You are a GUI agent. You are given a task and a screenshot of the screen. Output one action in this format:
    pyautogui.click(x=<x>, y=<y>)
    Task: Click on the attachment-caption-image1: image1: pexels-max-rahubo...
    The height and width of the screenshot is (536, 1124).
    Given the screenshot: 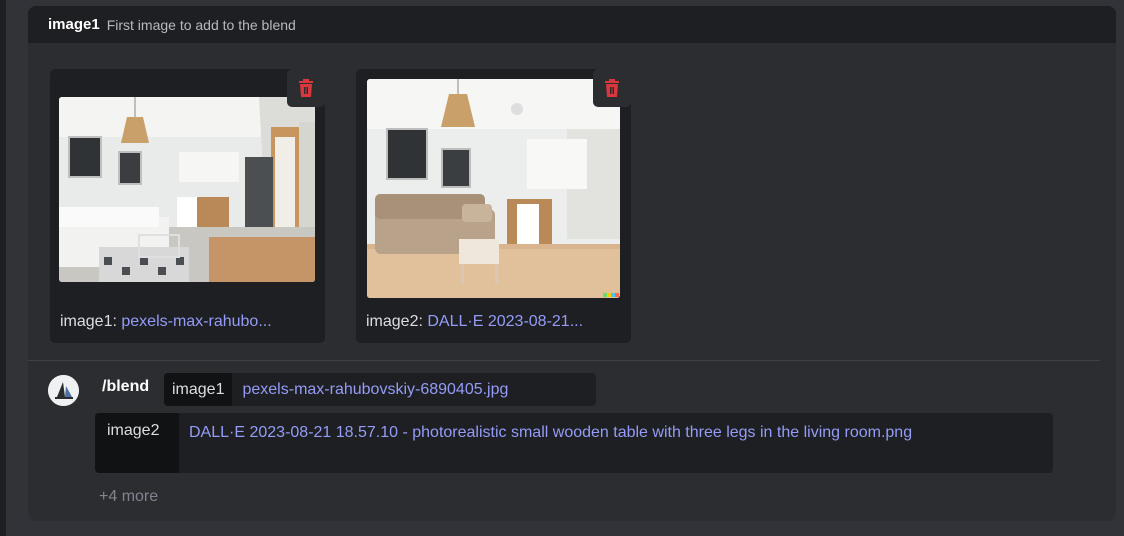 What is the action you would take?
    pyautogui.click(x=166, y=322)
    